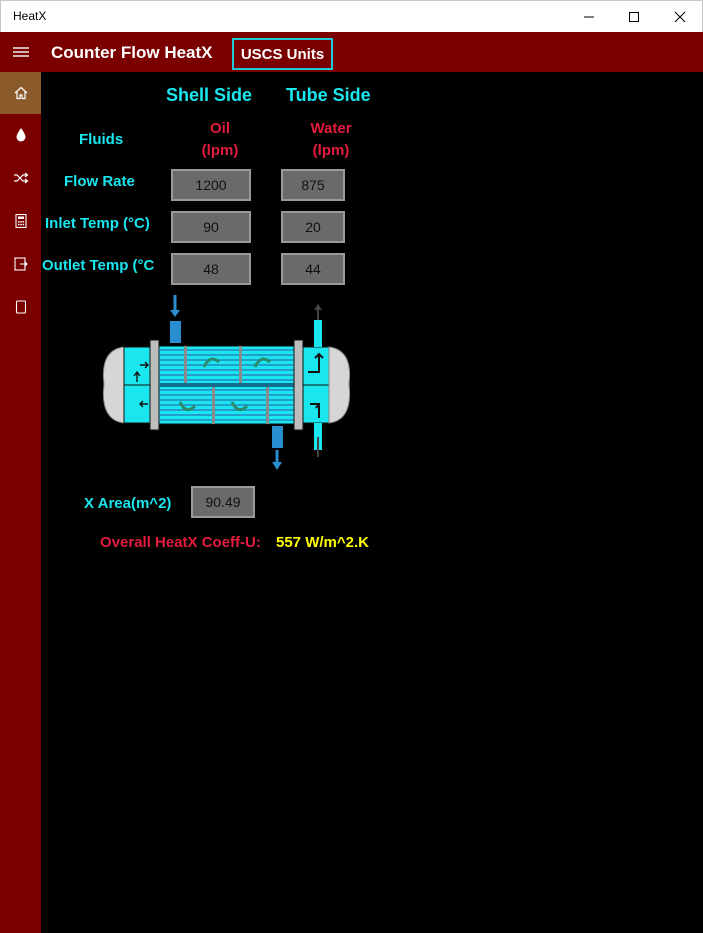  I want to click on tube-side-header: Tube Side, so click(328, 95).